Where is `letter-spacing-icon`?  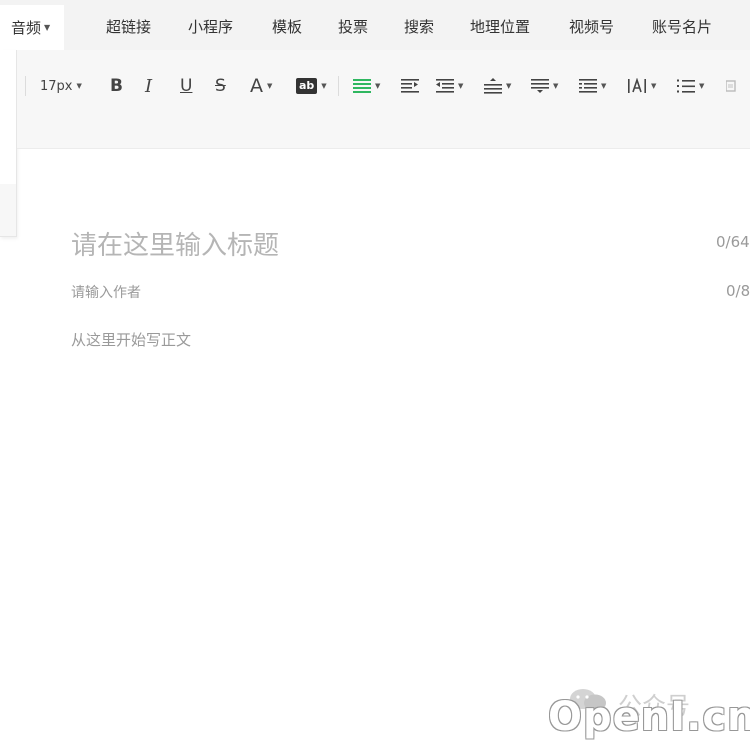
letter-spacing-icon is located at coordinates (637, 85).